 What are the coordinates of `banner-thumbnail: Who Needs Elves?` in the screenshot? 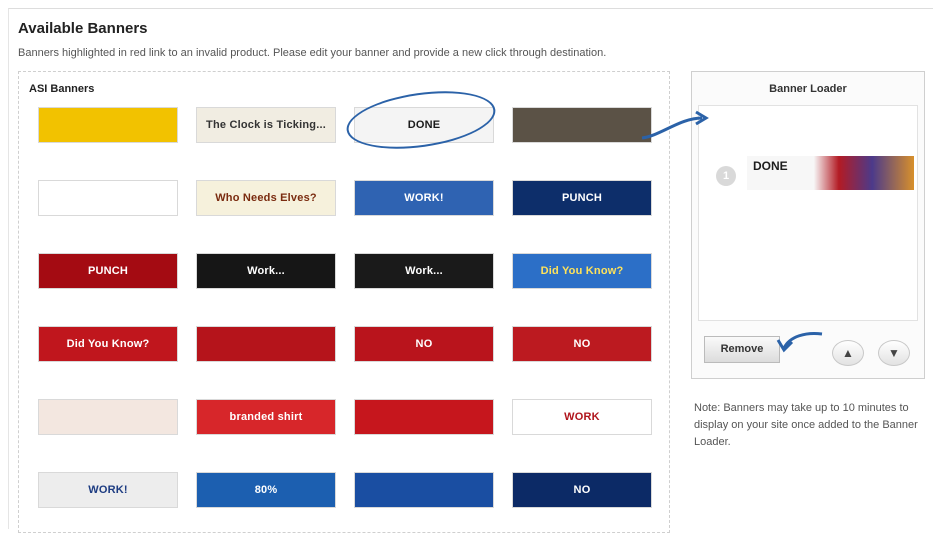 It's located at (266, 198).